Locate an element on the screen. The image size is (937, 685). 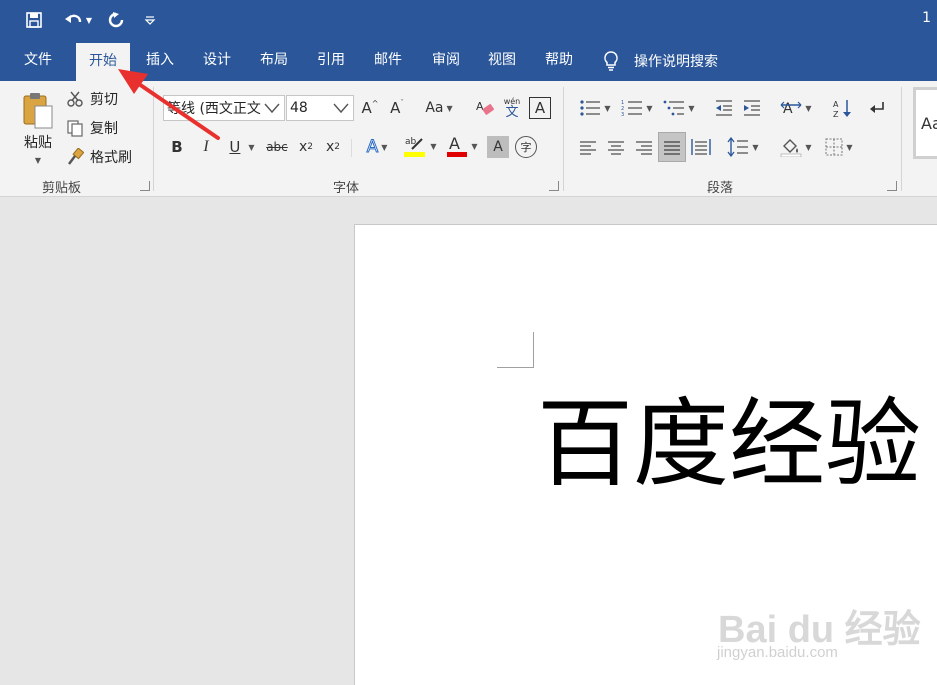
ribbon-tabs: 文件 开始 插入 设计 布局 引用 邮件 审阅 视图 帮助 操作说明搜索 is located at coordinates (468, 60).